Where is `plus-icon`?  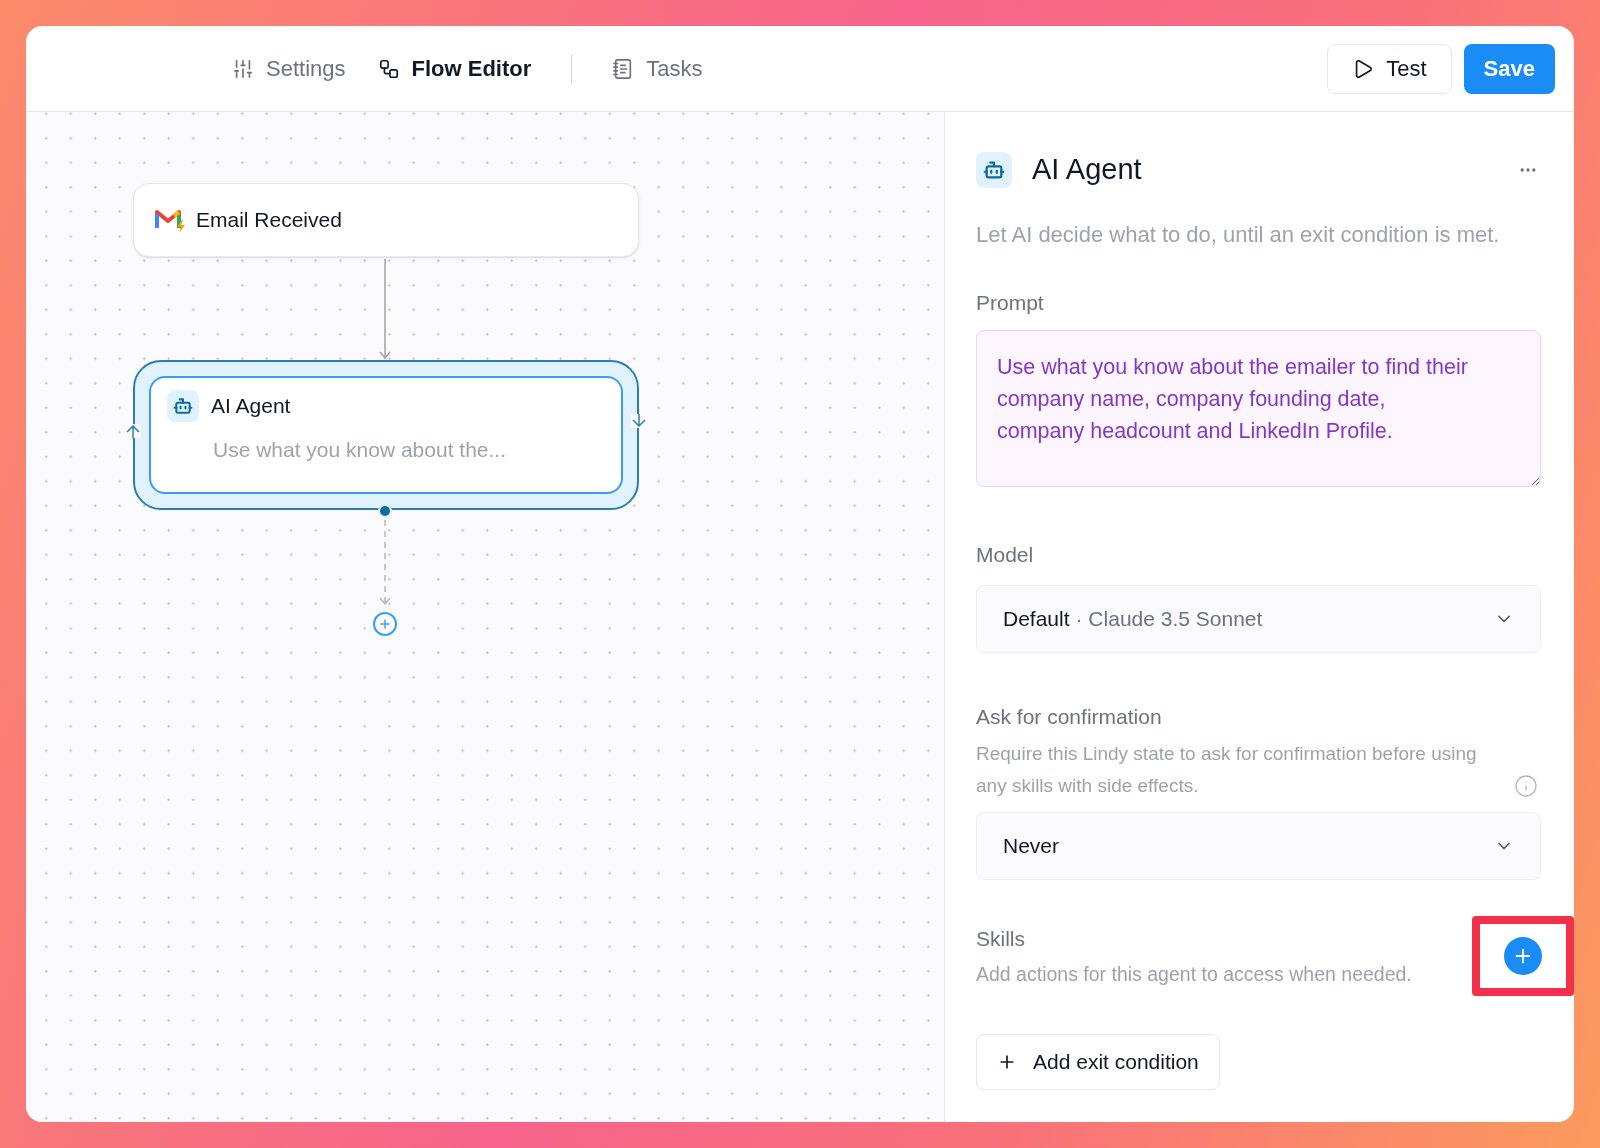
plus-icon is located at coordinates (385, 624).